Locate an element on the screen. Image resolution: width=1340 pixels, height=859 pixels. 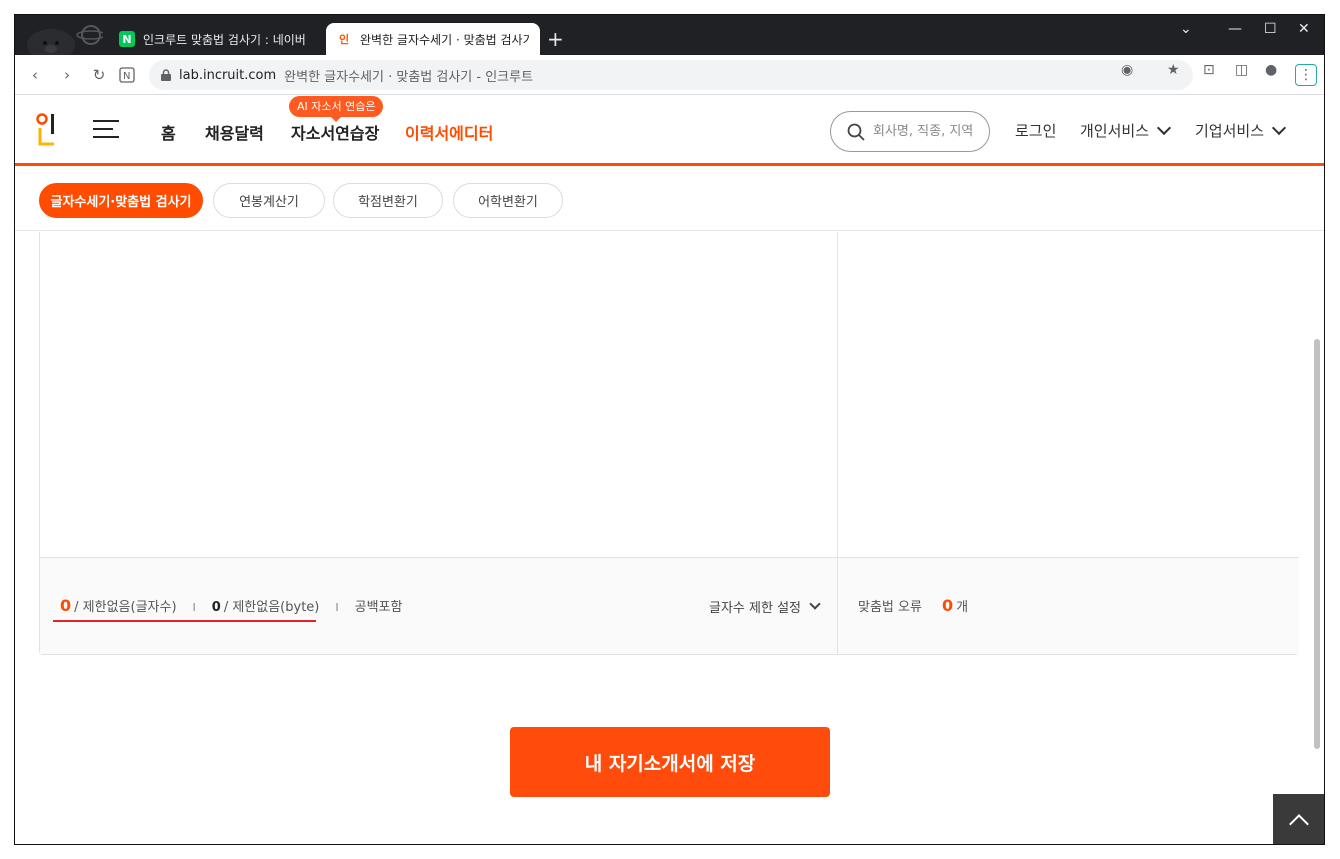
search-box is located at coordinates (910, 131).